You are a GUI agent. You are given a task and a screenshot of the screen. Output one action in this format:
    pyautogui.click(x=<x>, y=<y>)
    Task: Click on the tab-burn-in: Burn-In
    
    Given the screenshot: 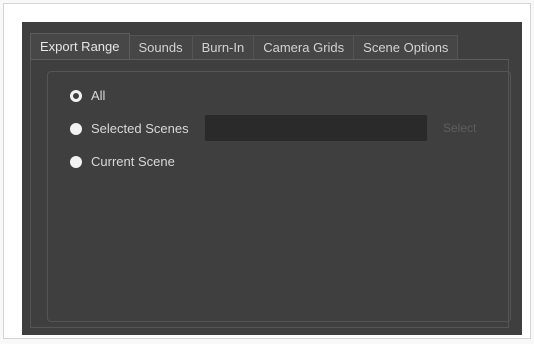 What is the action you would take?
    pyautogui.click(x=223, y=47)
    